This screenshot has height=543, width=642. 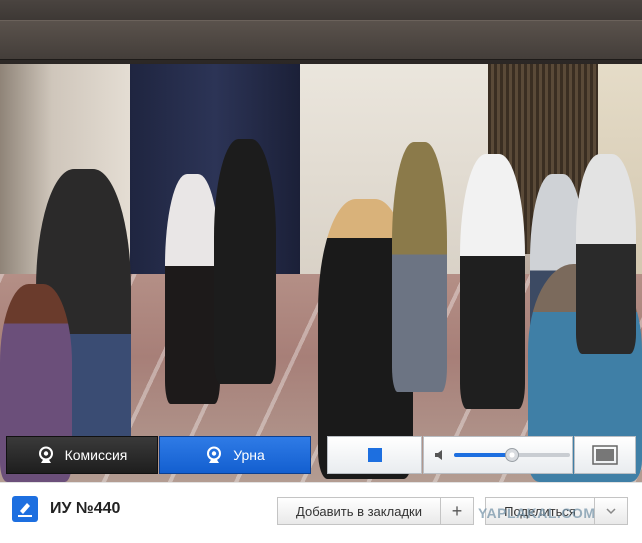 What do you see at coordinates (321, 455) in the screenshot?
I see `player-controls: Комиссия Урна` at bounding box center [321, 455].